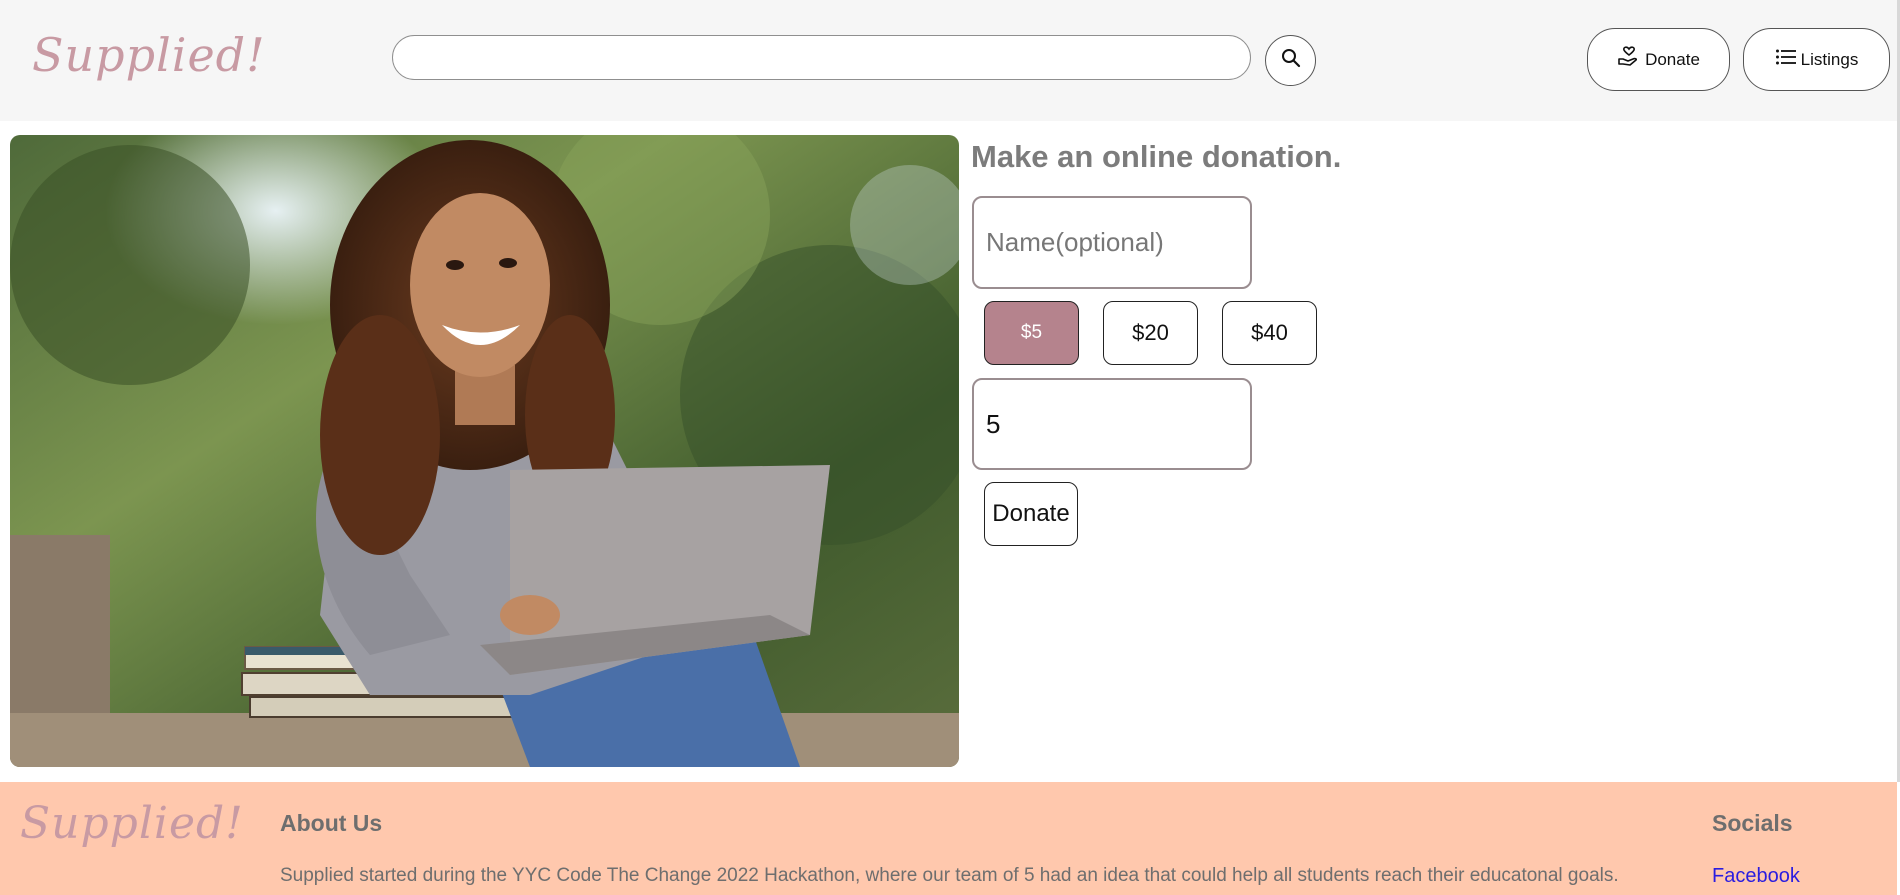 This screenshot has height=895, width=1900. I want to click on search-button, so click(1290, 60).